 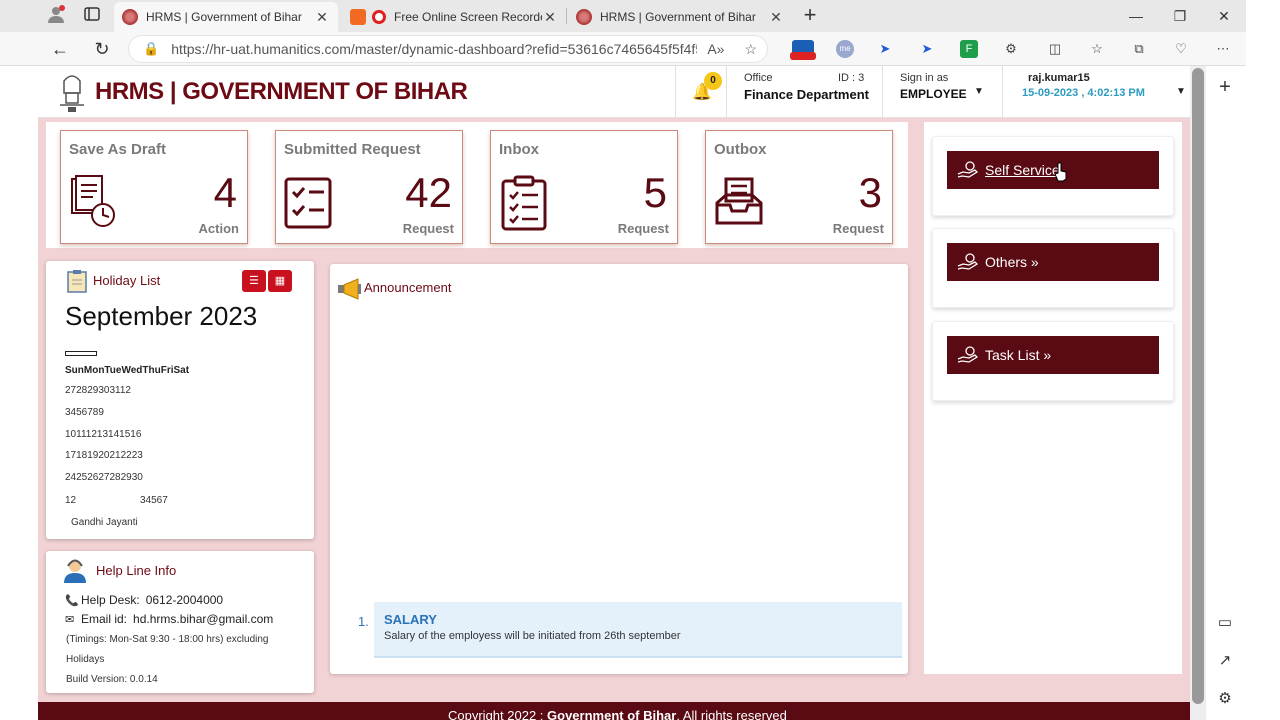 I want to click on notification-badge: 0, so click(x=713, y=81).